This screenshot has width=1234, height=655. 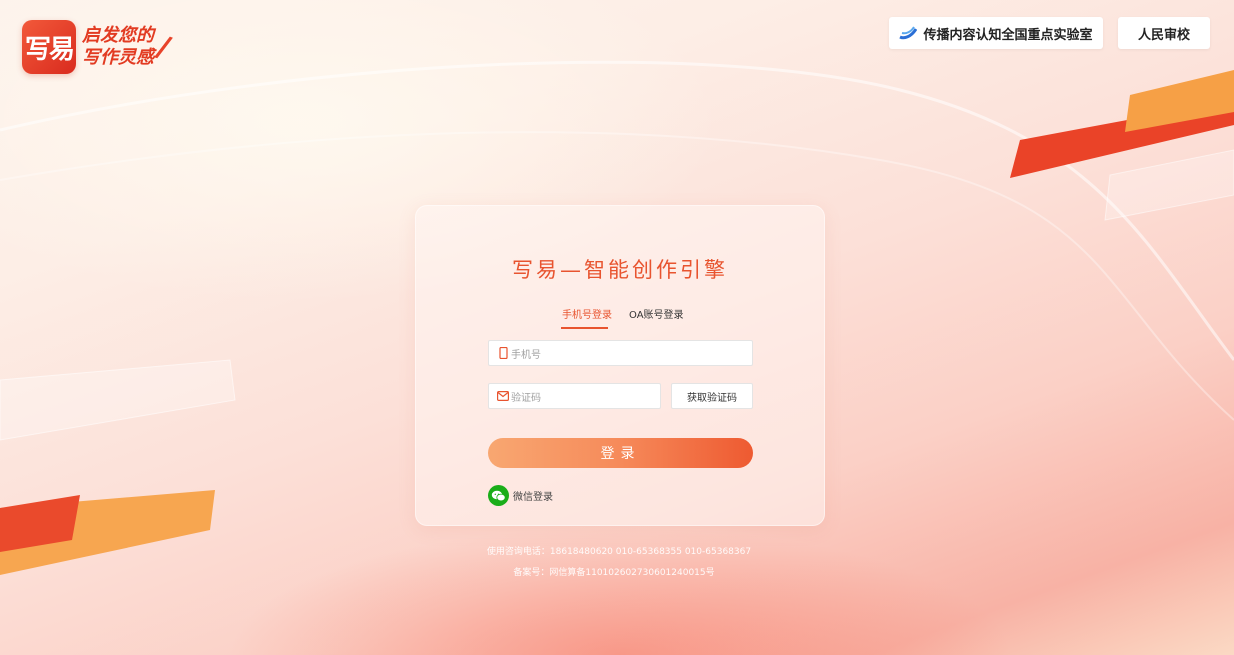 I want to click on lab-button: 传播内容认知全国重点实验室, so click(x=996, y=33).